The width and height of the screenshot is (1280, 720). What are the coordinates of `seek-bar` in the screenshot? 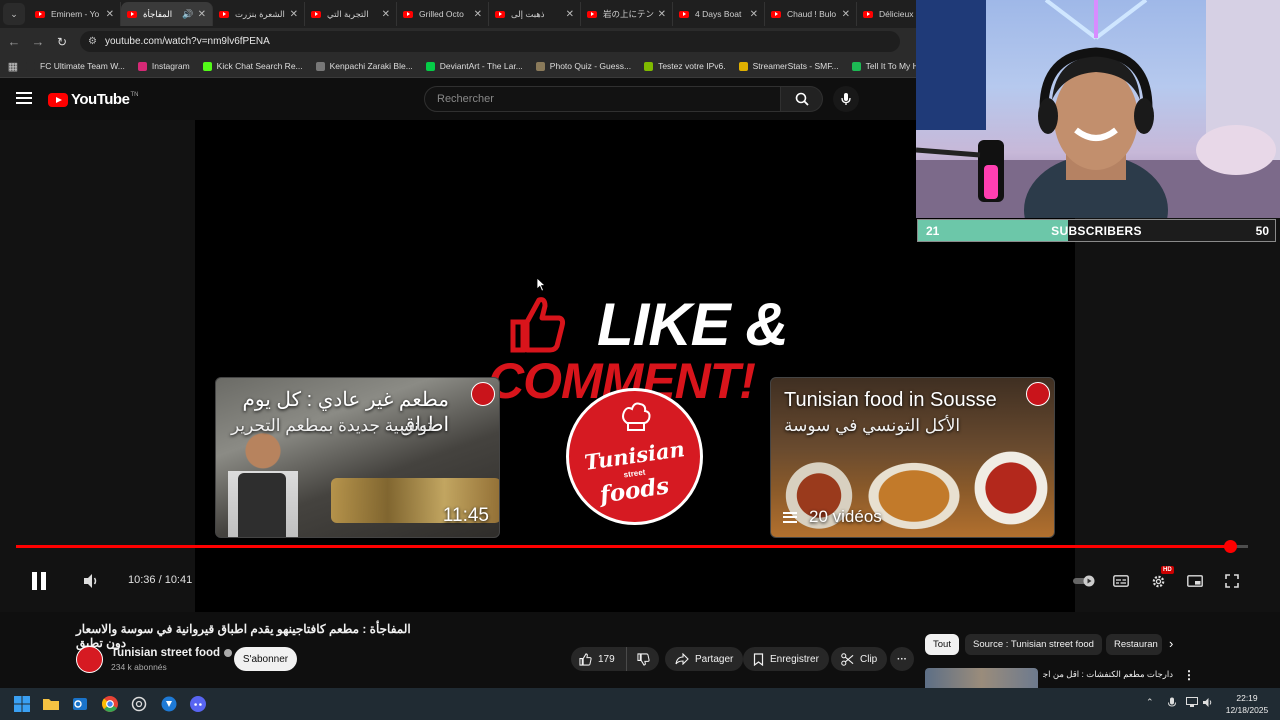 It's located at (632, 546).